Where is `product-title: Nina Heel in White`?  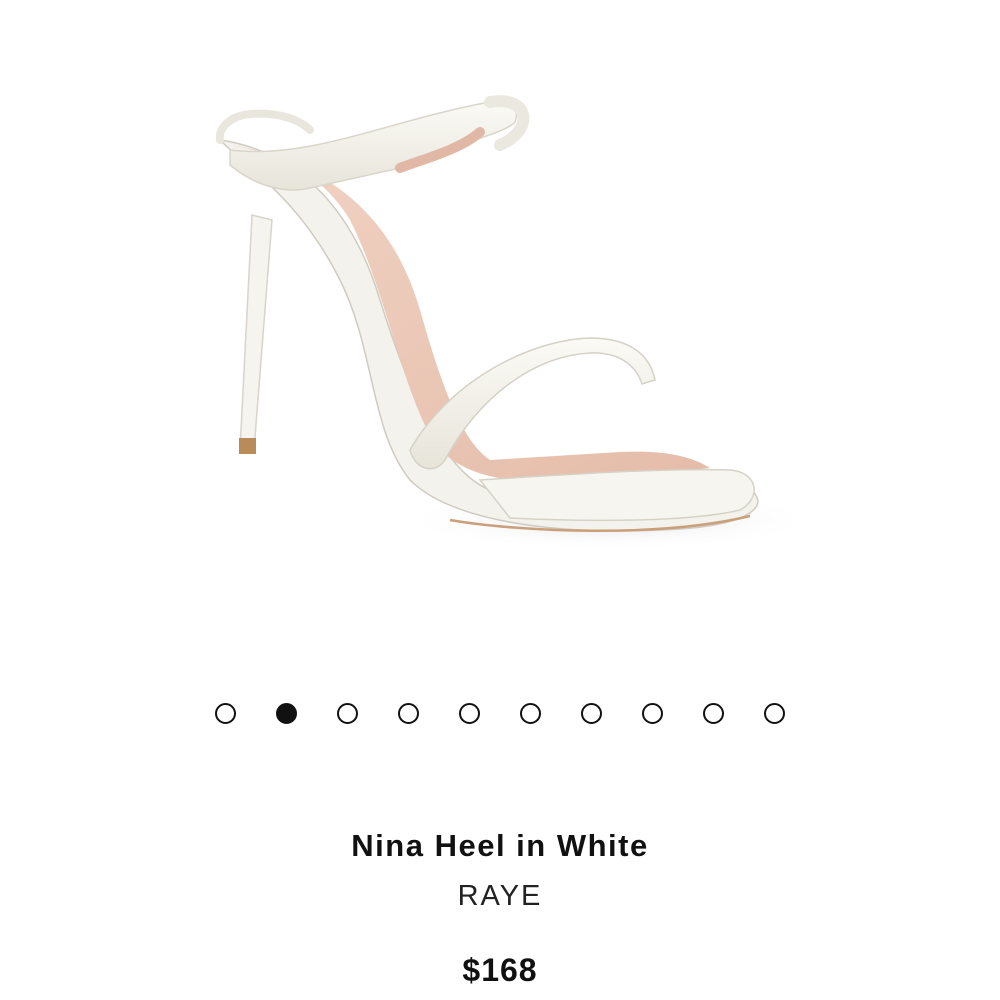
product-title: Nina Heel in White is located at coordinates (500, 845).